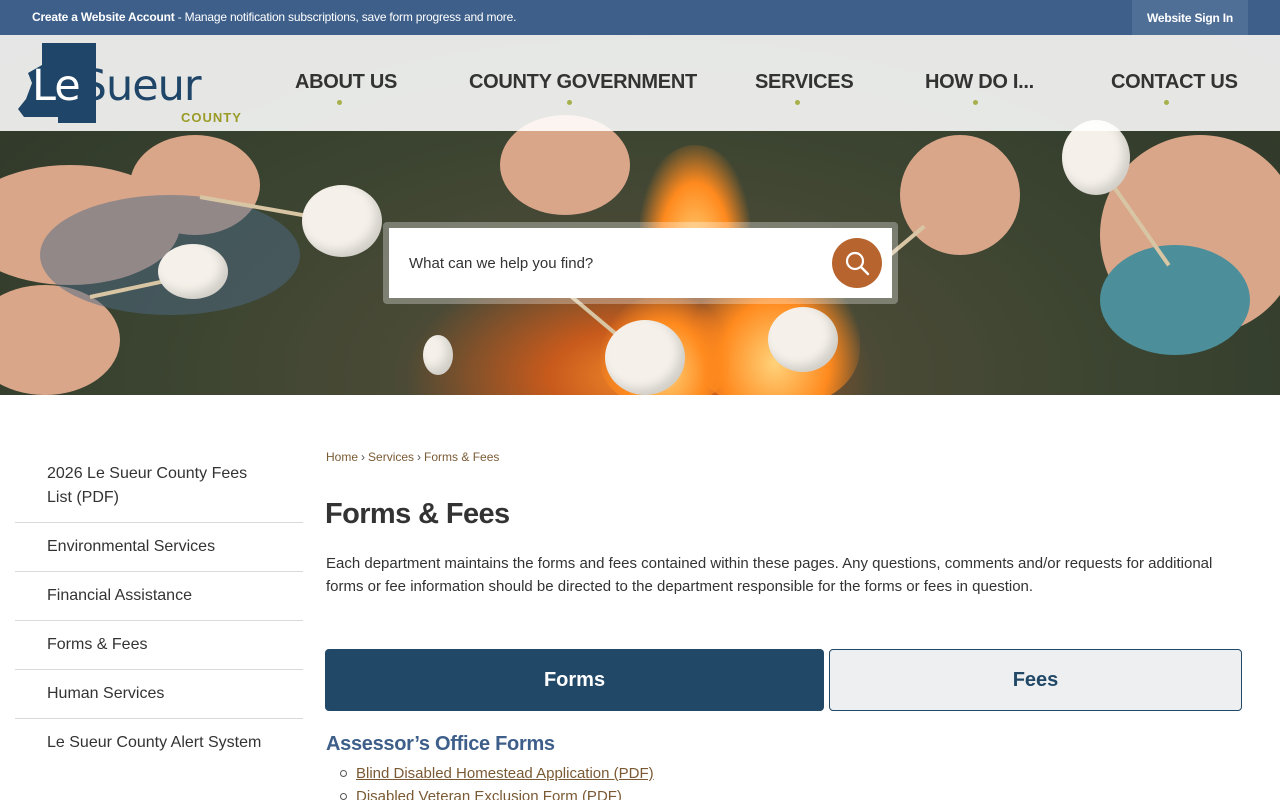  I want to click on breadcrumb-home: Home, so click(342, 457).